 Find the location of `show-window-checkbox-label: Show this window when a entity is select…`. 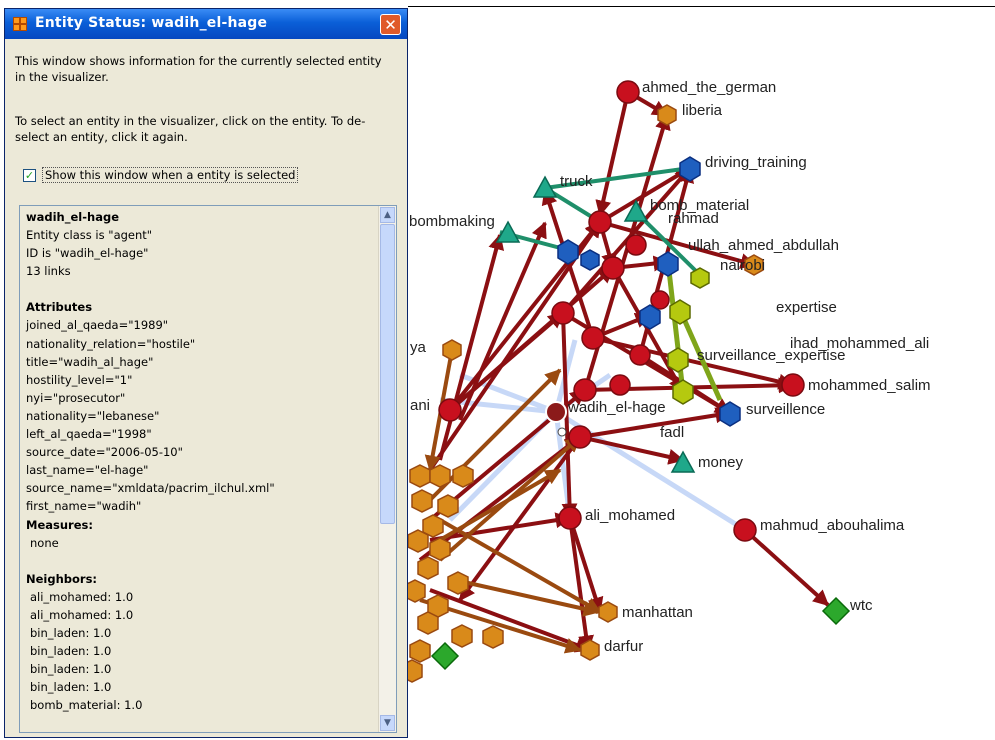

show-window-checkbox-label: Show this window when a entity is select… is located at coordinates (170, 175).